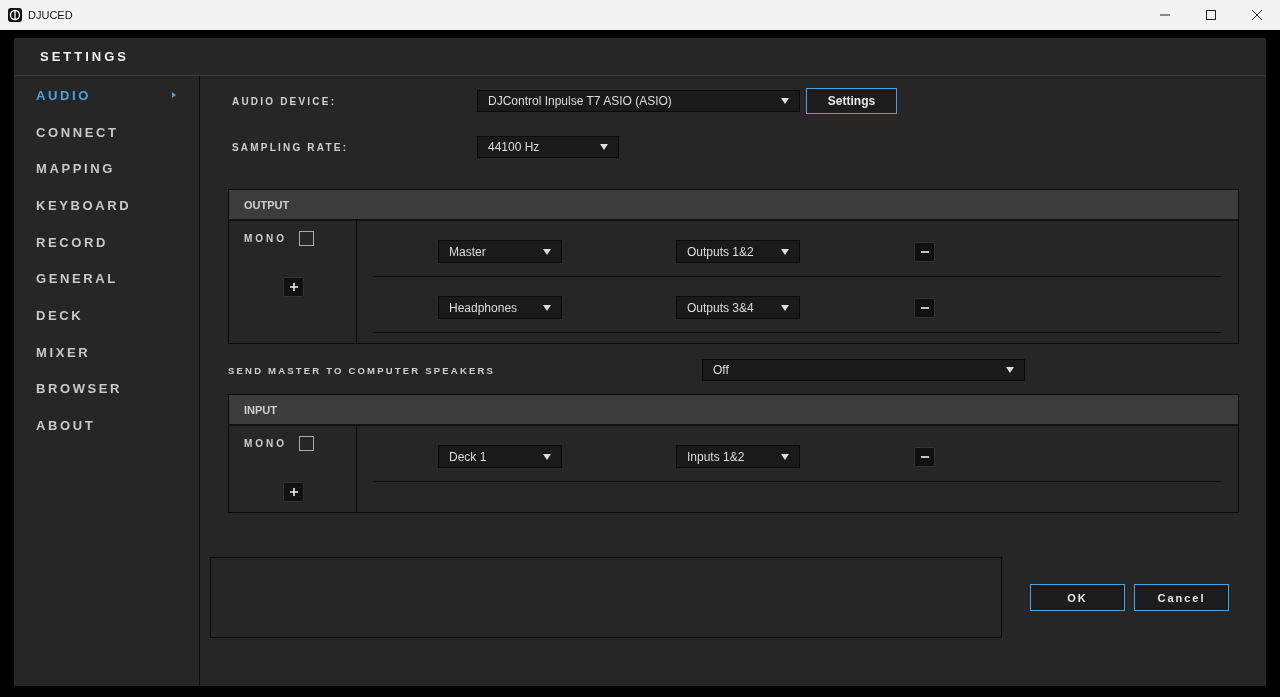  I want to click on section-header: OUTPUT, so click(733, 205).